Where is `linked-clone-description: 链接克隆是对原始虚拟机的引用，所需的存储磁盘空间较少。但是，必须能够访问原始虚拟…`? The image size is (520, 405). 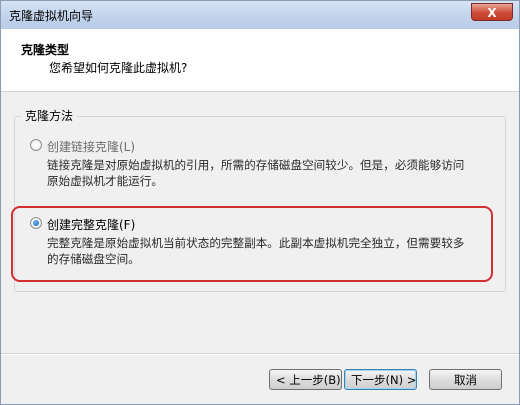
linked-clone-description: 链接克隆是对原始虚拟机的引用，所需的存储磁盘空间较少。但是，必须能够访问原始虚拟… is located at coordinates (256, 173).